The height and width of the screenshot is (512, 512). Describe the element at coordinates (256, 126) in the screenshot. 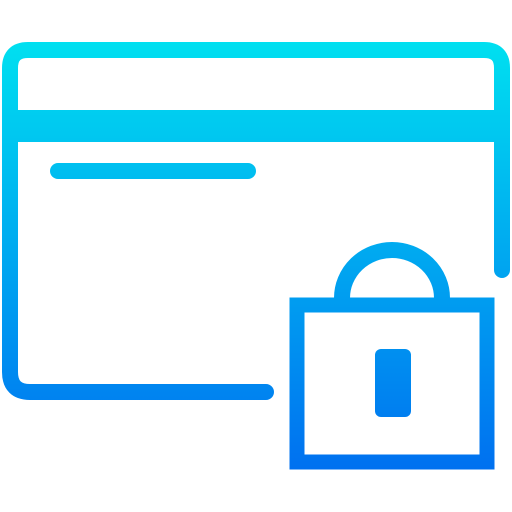

I see `magnetic-stripe` at that location.